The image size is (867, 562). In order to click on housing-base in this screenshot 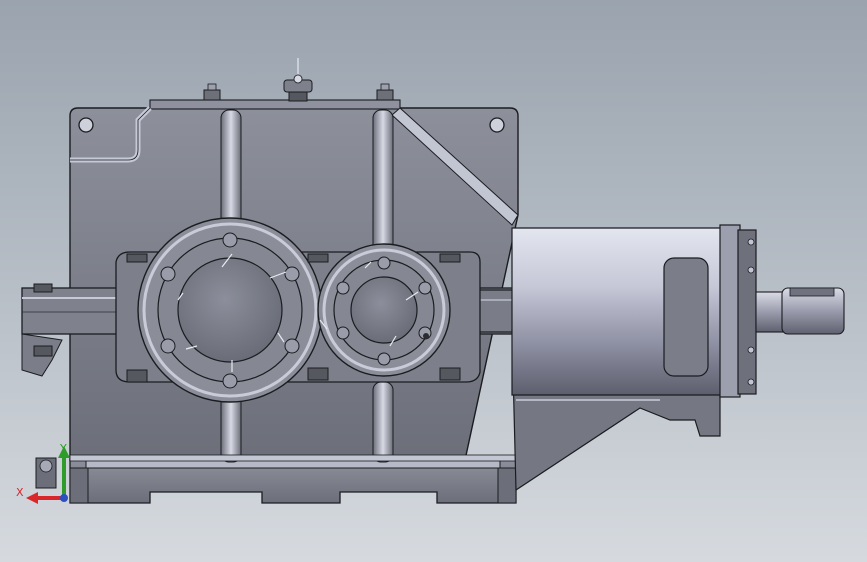, I will do `click(293, 481)`.